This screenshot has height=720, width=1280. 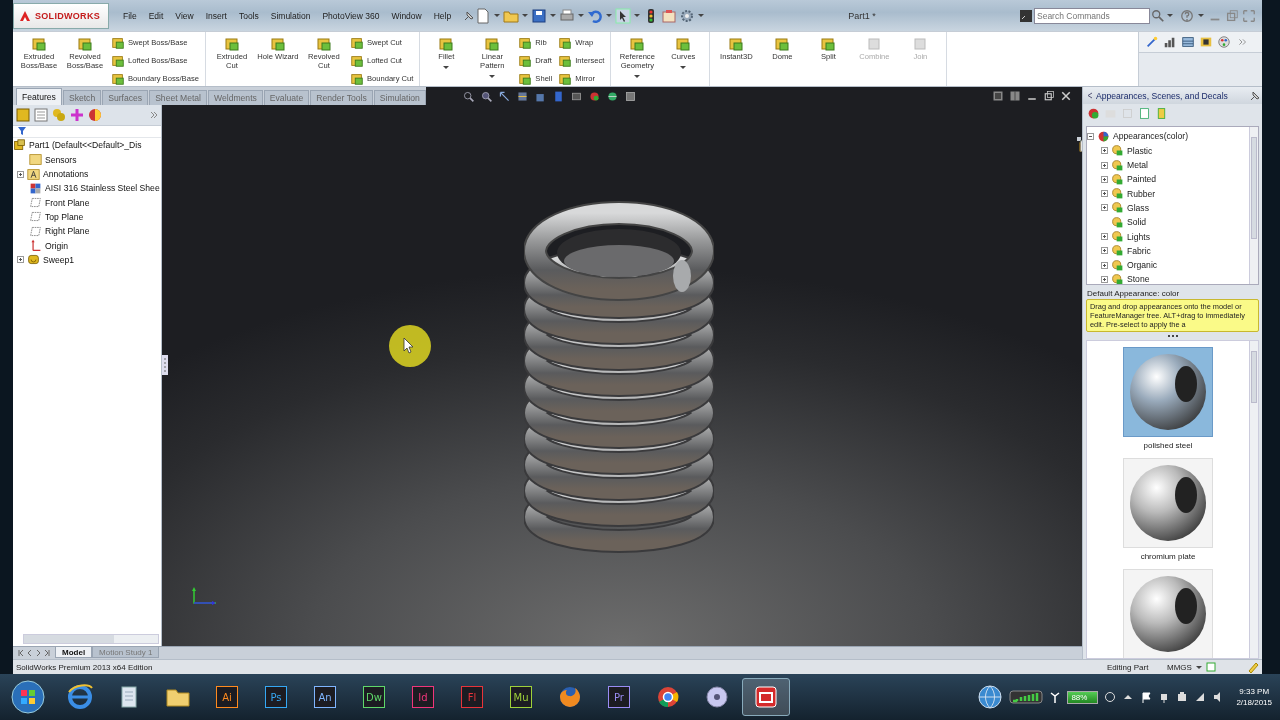 I want to click on menu-item: Window, so click(x=406, y=15).